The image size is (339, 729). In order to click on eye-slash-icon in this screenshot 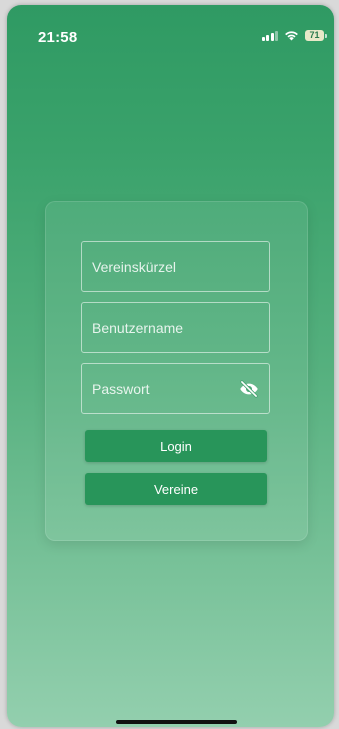, I will do `click(249, 389)`.